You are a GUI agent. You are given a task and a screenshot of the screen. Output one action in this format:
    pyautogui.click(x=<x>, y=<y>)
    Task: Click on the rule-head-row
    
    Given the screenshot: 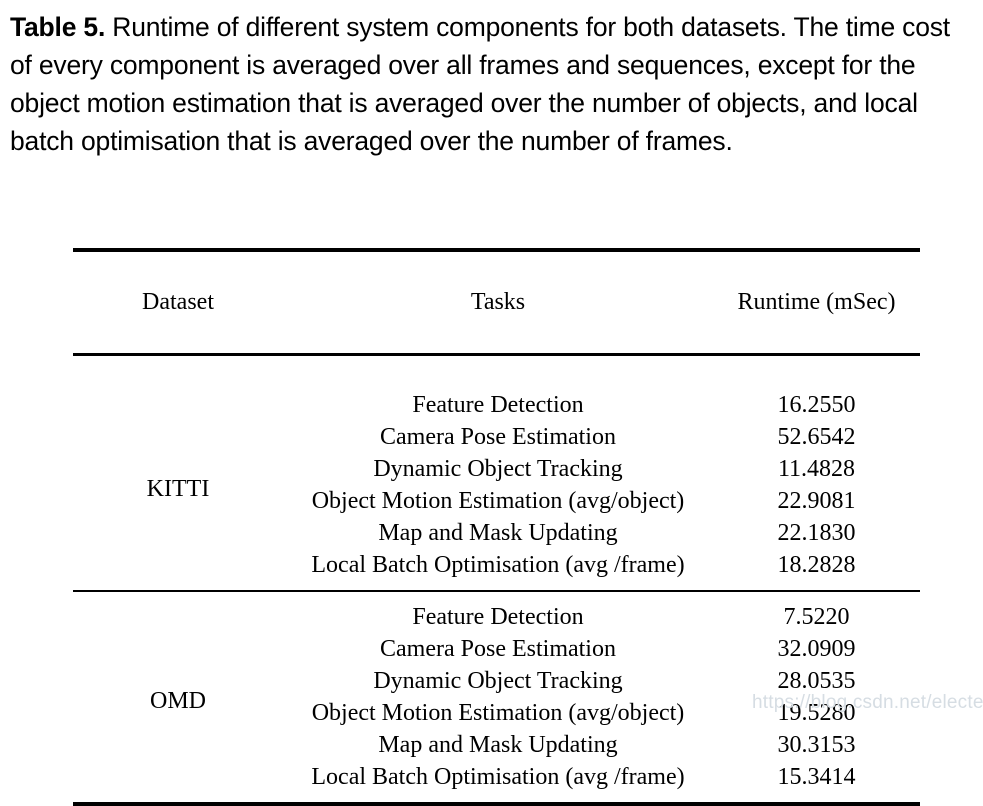 What is the action you would take?
    pyautogui.click(x=496, y=354)
    